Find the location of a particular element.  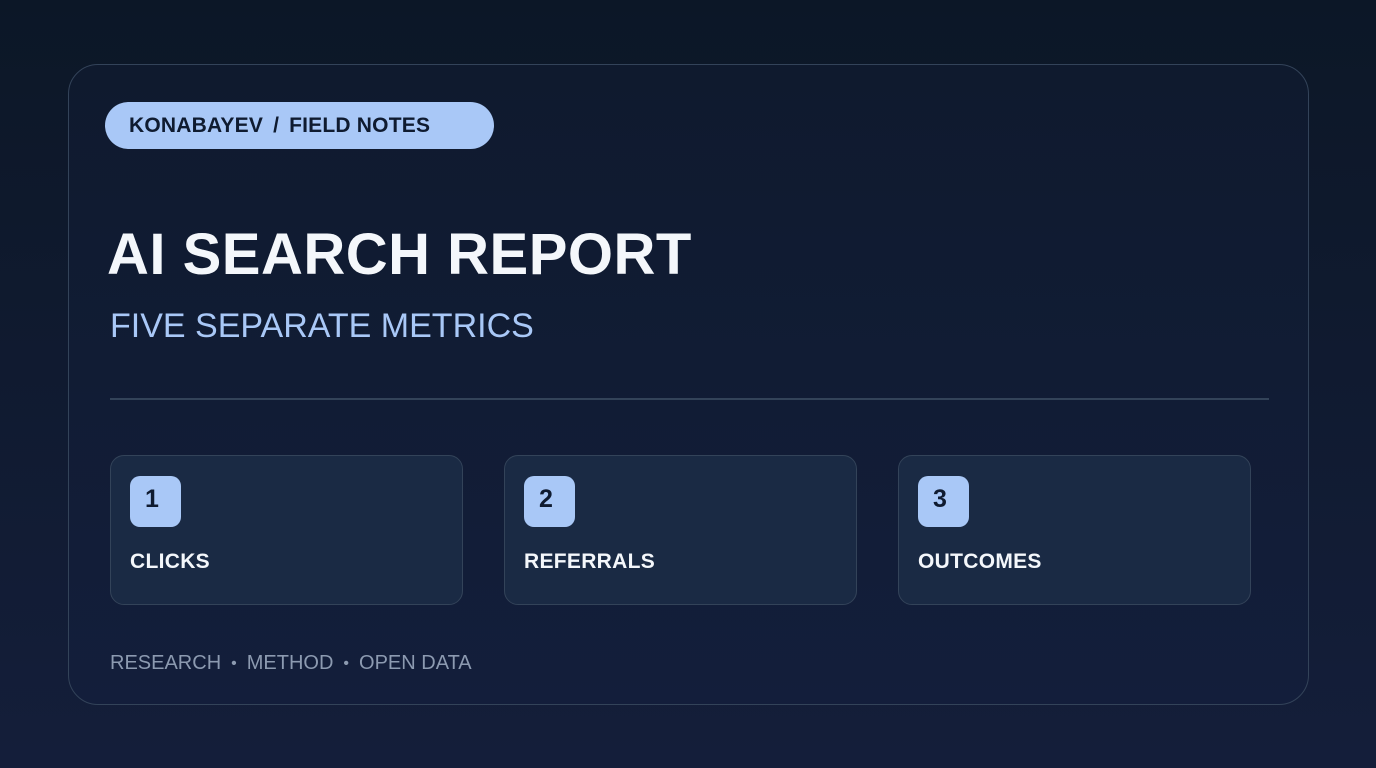

metric-card-outcomes: 3 OUTCOMES is located at coordinates (1074, 530).